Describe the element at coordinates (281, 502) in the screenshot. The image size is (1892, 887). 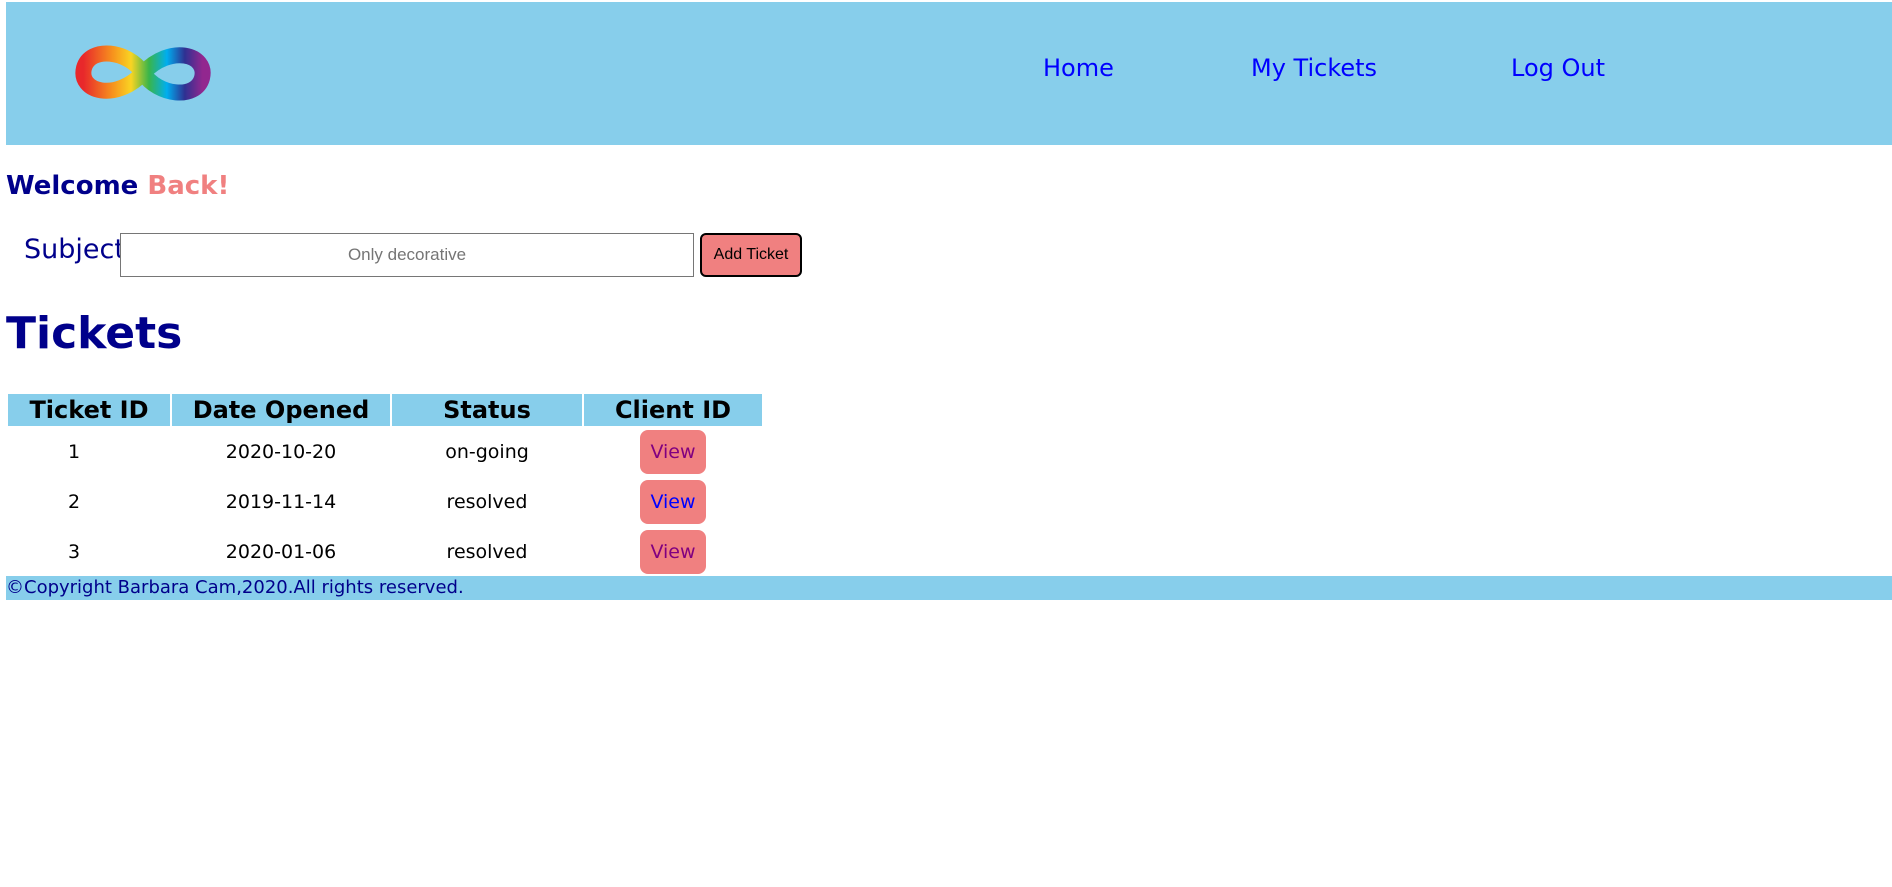
I see `date-opened-cell: 2019-11-14` at that location.